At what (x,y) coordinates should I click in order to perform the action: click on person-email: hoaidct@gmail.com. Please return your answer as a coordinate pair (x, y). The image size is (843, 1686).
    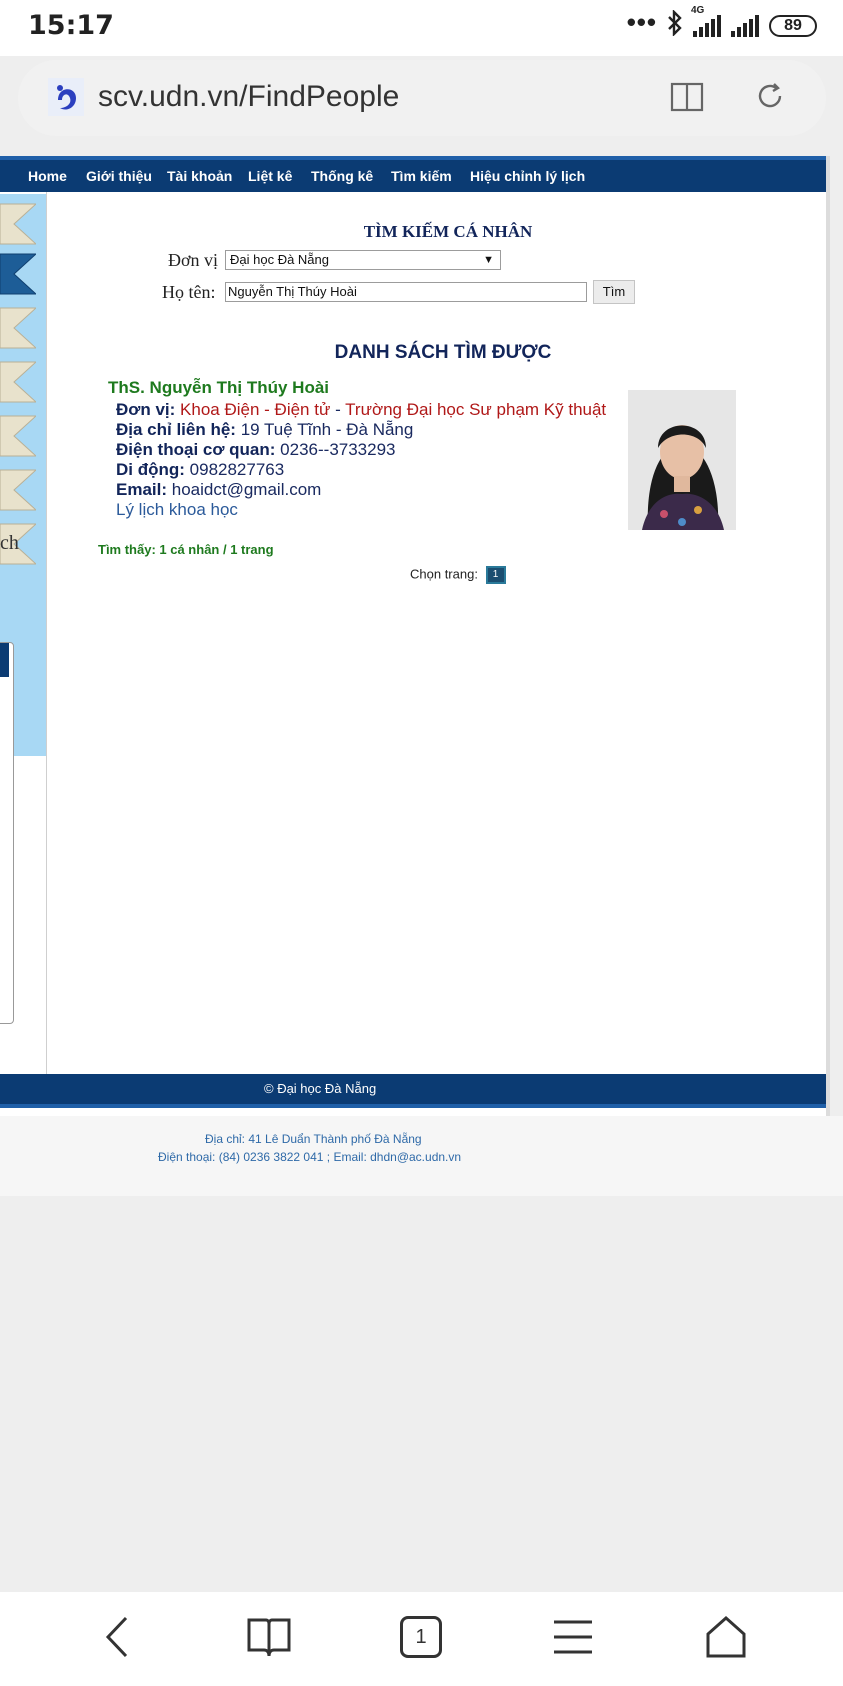
    Looking at the image, I should click on (246, 489).